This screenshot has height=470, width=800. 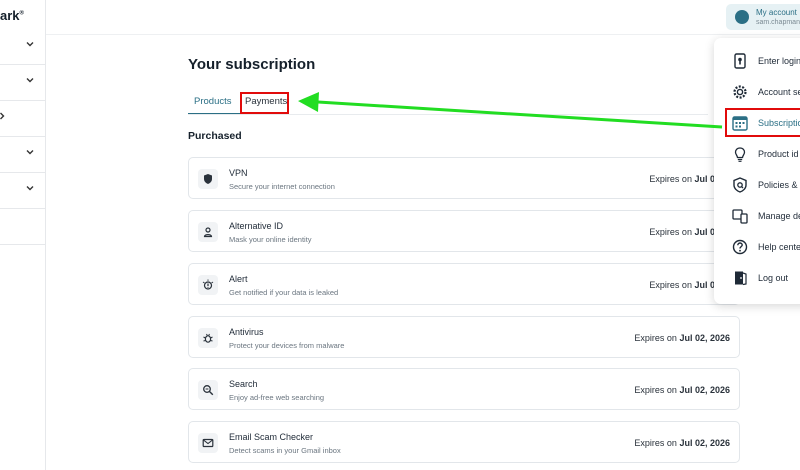 What do you see at coordinates (448, 114) in the screenshot?
I see `tabs-divider` at bounding box center [448, 114].